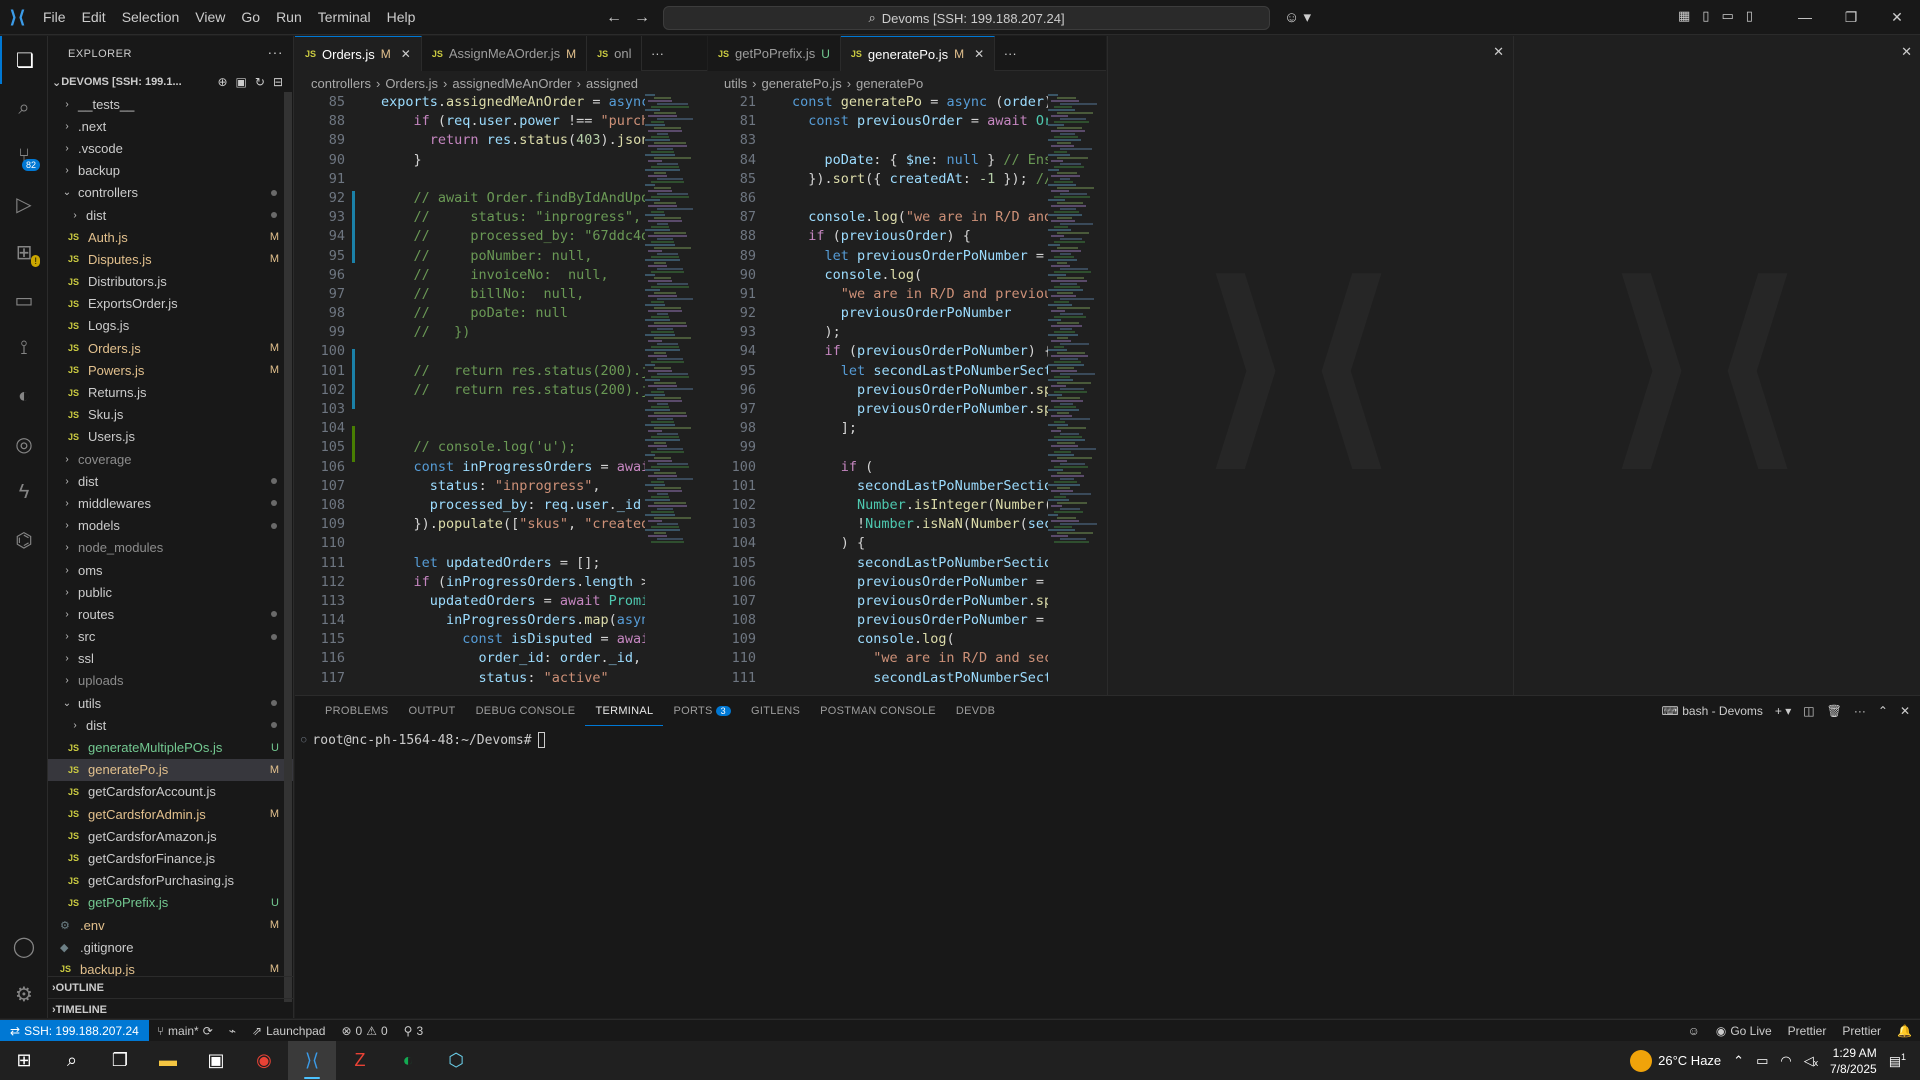 The width and height of the screenshot is (1920, 1080). I want to click on more-actions-icon: ···, so click(276, 52).